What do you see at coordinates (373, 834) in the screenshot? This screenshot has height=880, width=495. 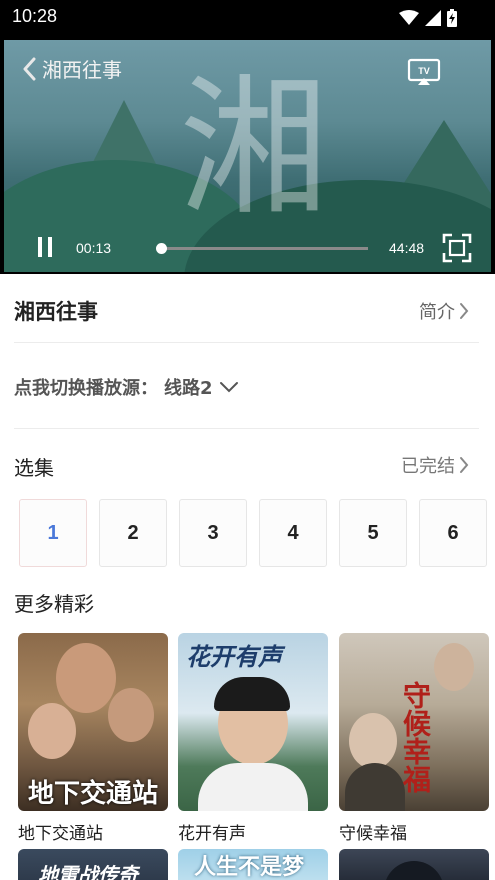 I see `card-label: 守候幸福` at bounding box center [373, 834].